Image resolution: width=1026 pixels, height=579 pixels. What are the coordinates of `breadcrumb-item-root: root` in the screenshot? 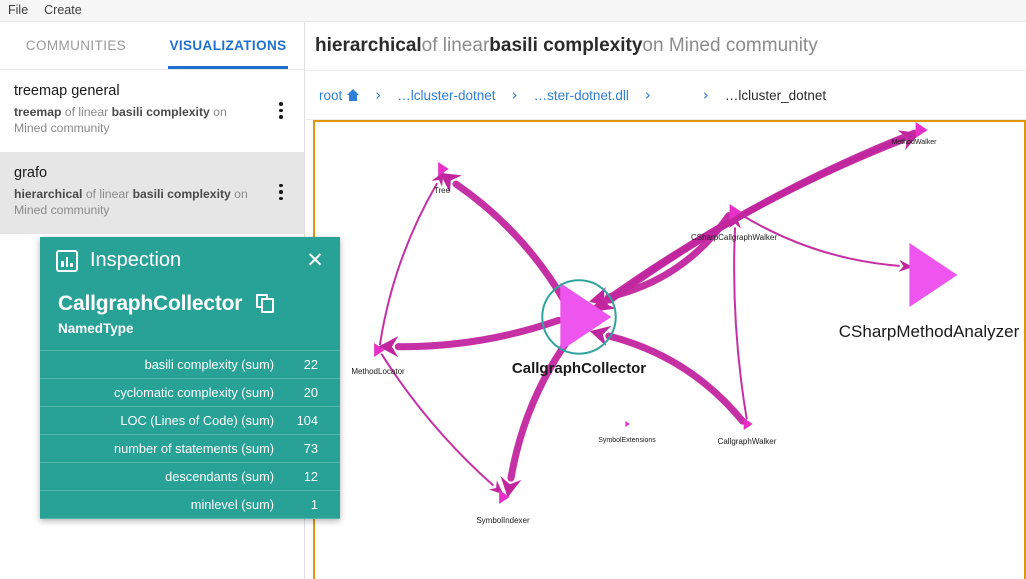 It's located at (339, 95).